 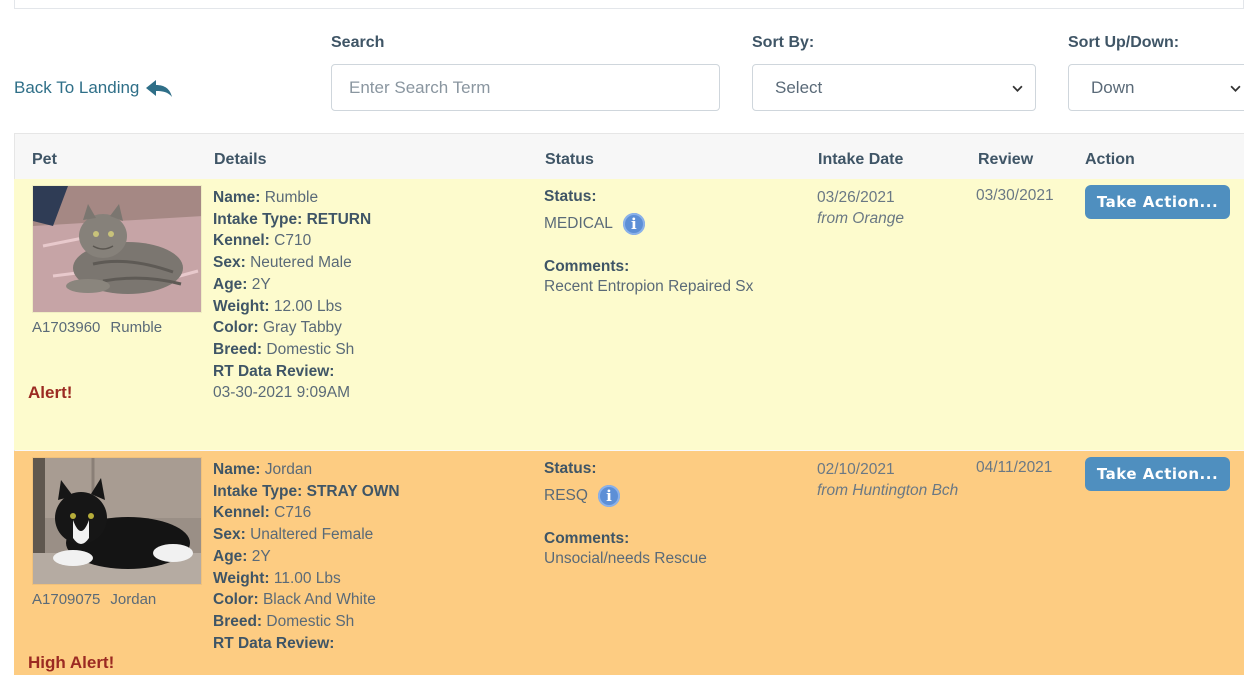 I want to click on search-input, so click(x=525, y=87).